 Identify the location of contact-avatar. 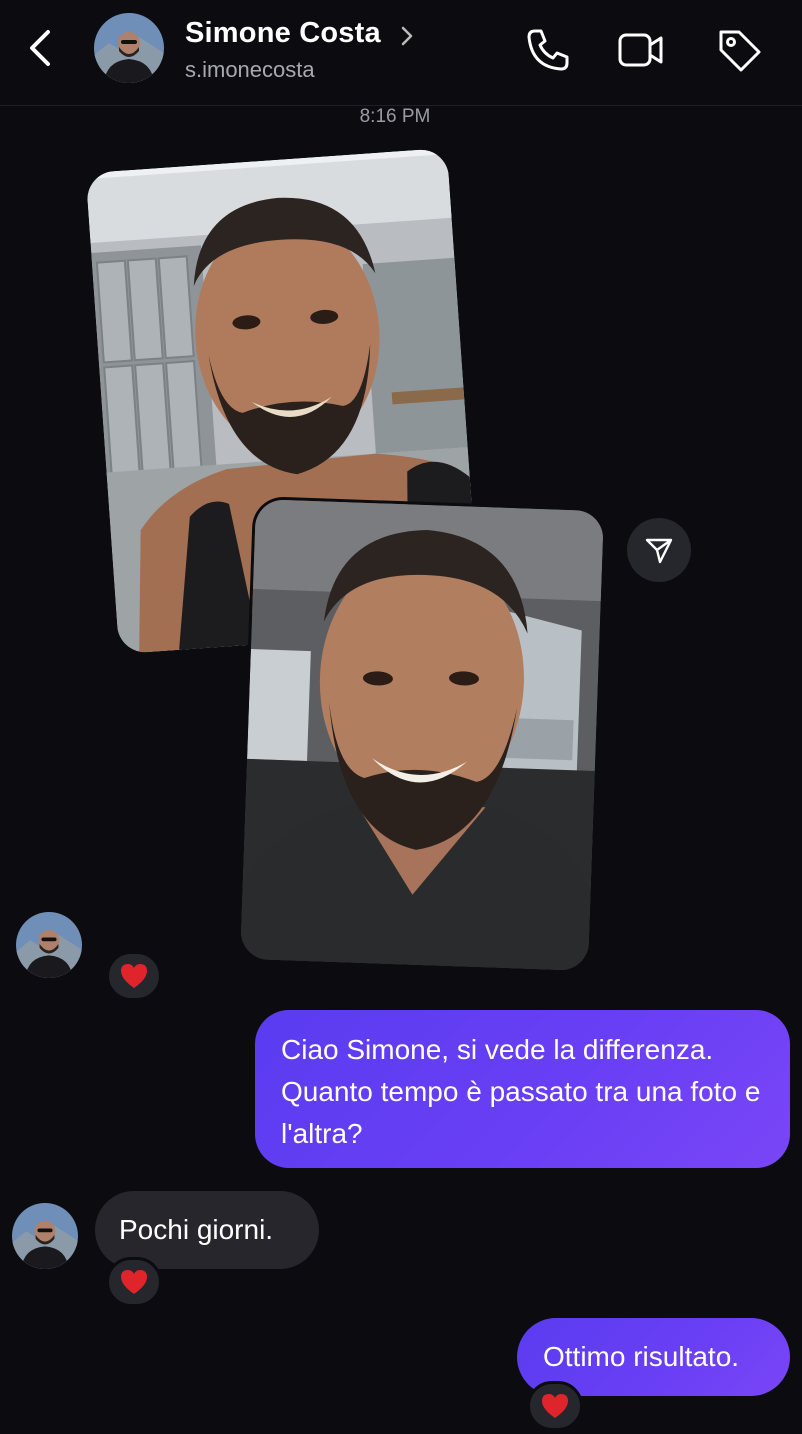
(129, 48).